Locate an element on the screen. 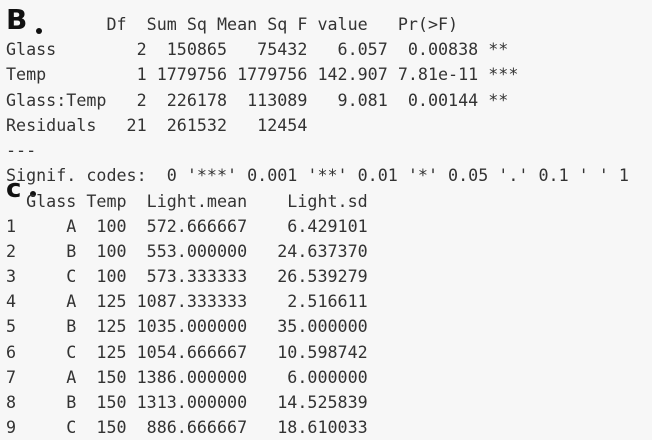 Image resolution: width=652 pixels, height=440 pixels. table-row: 8 B 150 1313.000000 14.525839 is located at coordinates (187, 402).